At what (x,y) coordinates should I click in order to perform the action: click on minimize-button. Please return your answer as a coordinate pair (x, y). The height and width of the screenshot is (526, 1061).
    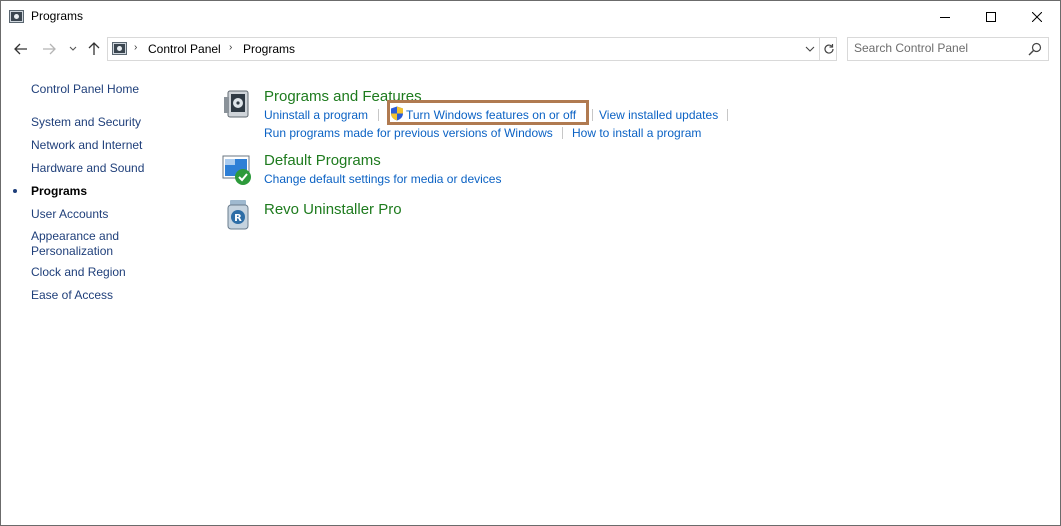
    Looking at the image, I should click on (945, 16).